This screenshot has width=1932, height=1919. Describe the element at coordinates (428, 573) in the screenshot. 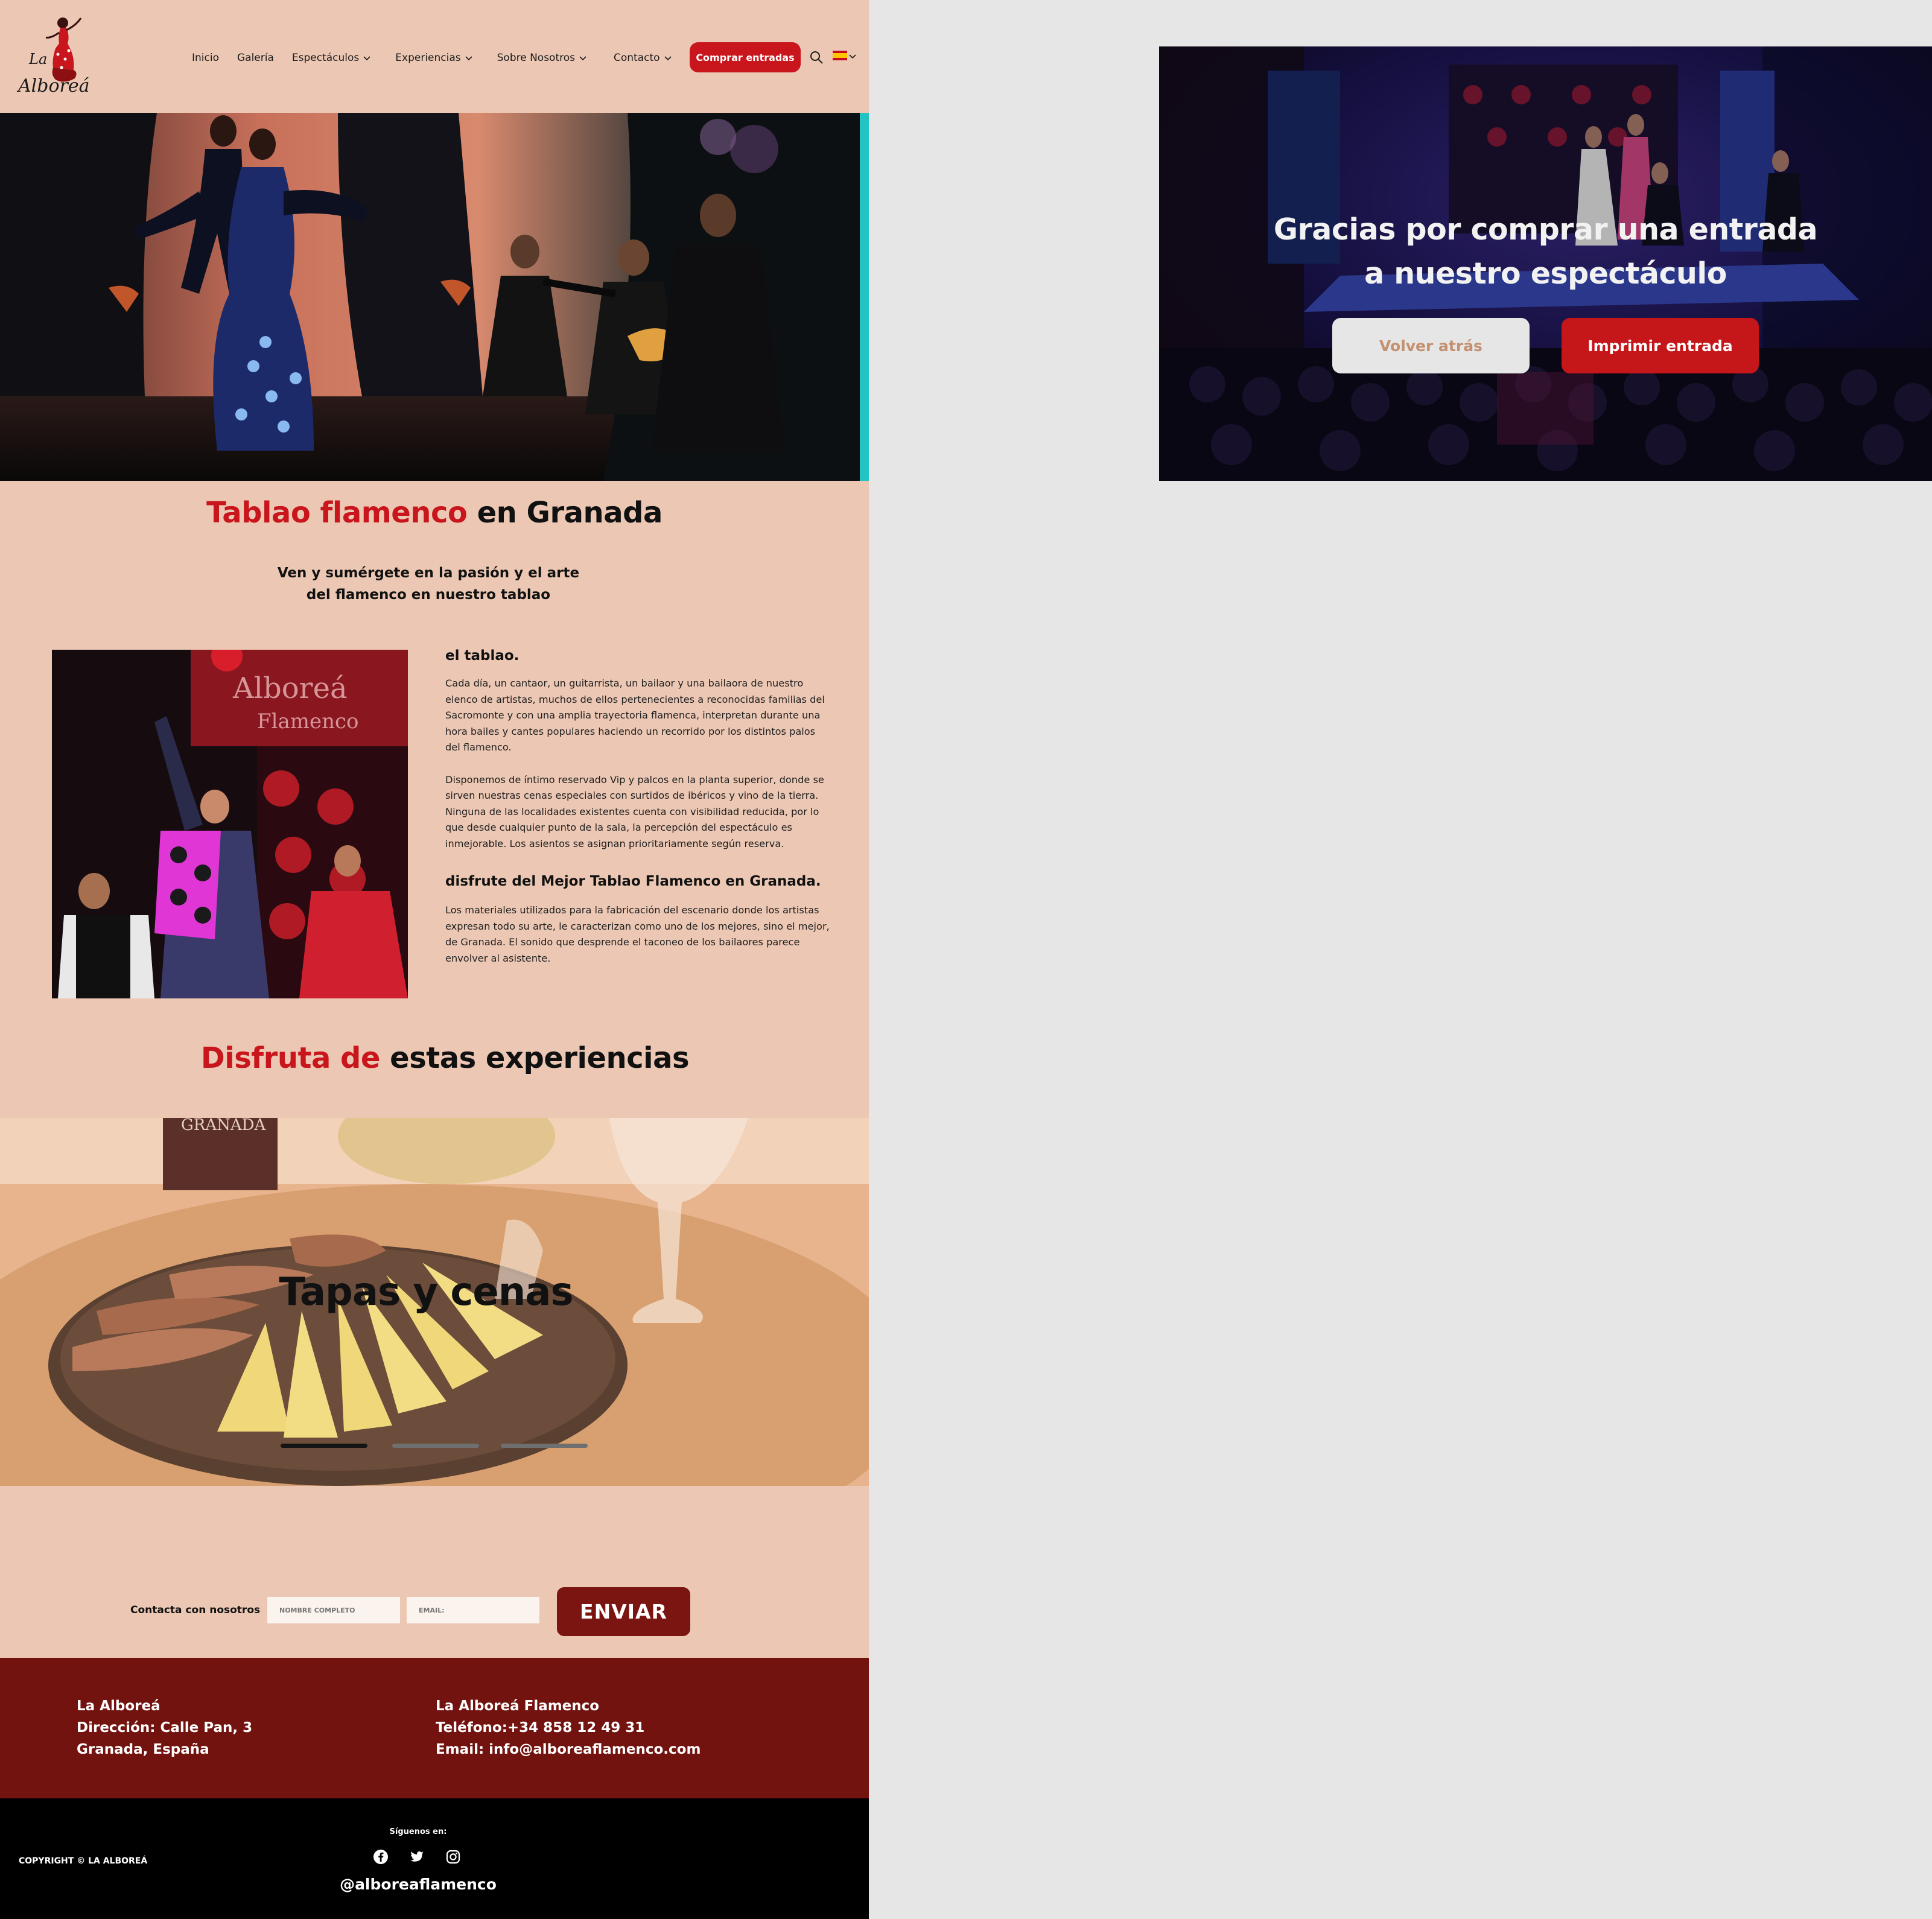

I see `subtitle-line: Ven y sumérgete en la pasión y el arte` at that location.